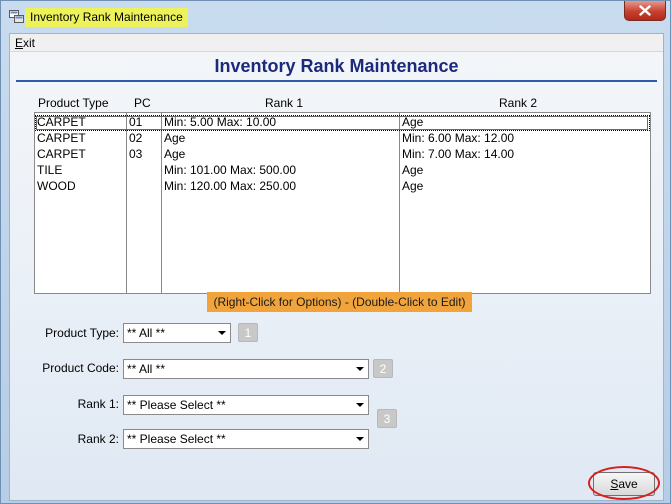 The height and width of the screenshot is (504, 671). I want to click on cell-product-type: TILE, so click(50, 170).